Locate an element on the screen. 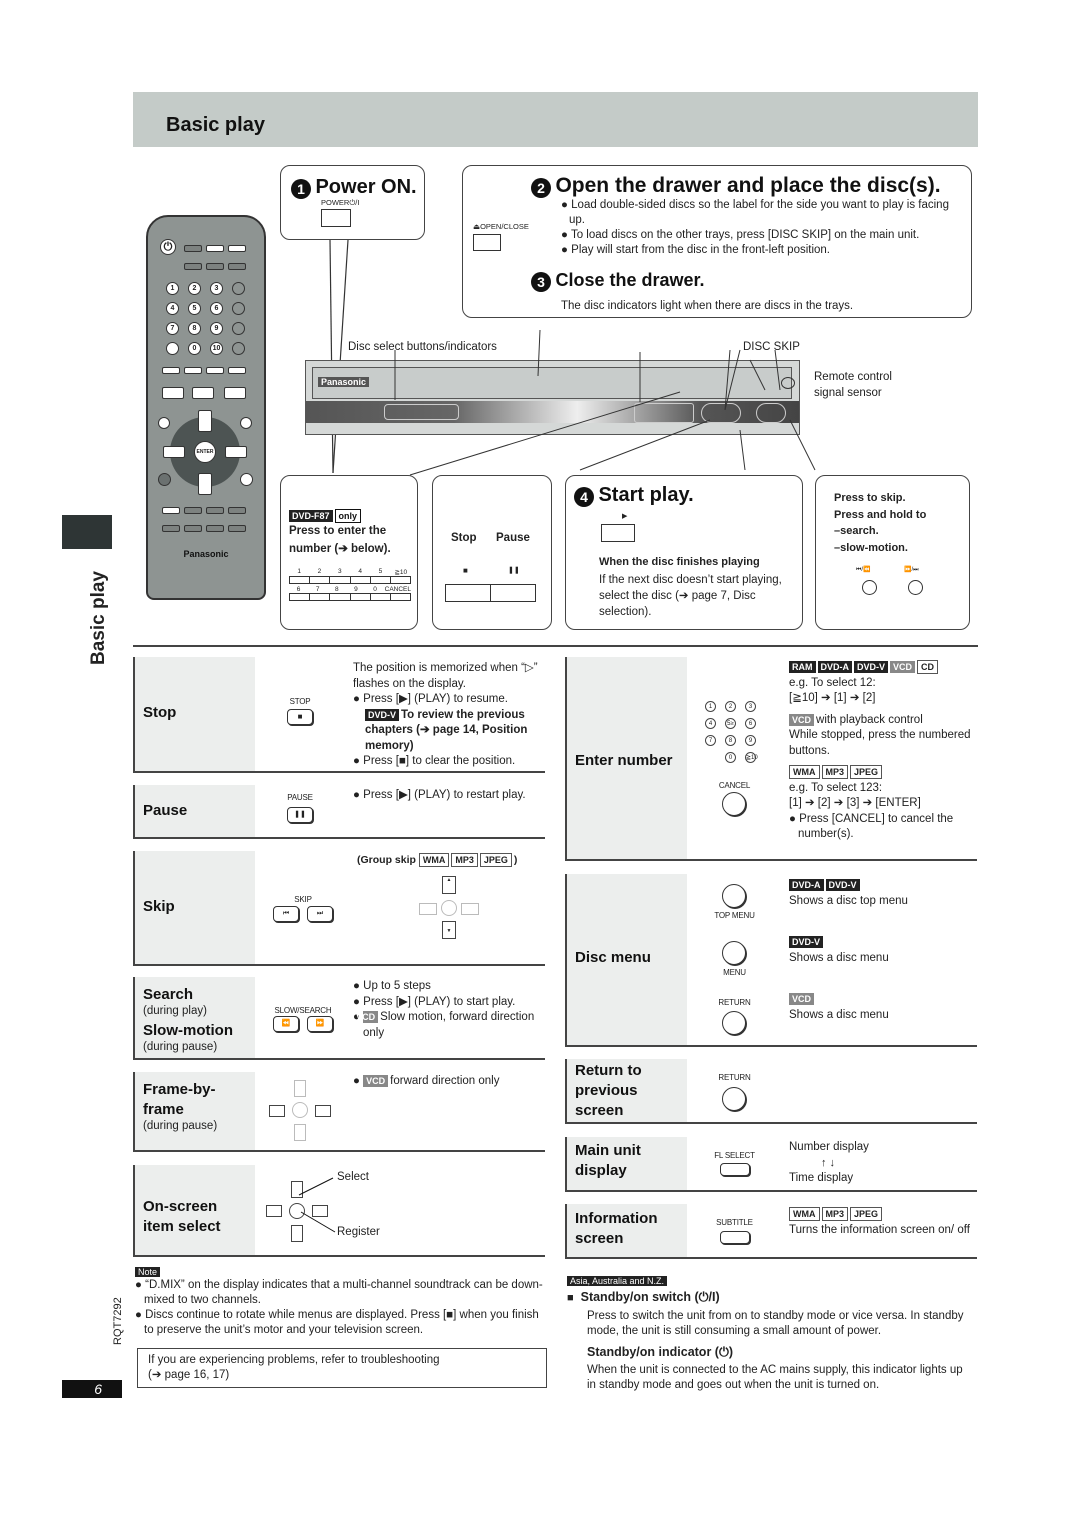 This screenshot has width=1080, height=1528. keypad-key: 2 is located at coordinates (730, 706).